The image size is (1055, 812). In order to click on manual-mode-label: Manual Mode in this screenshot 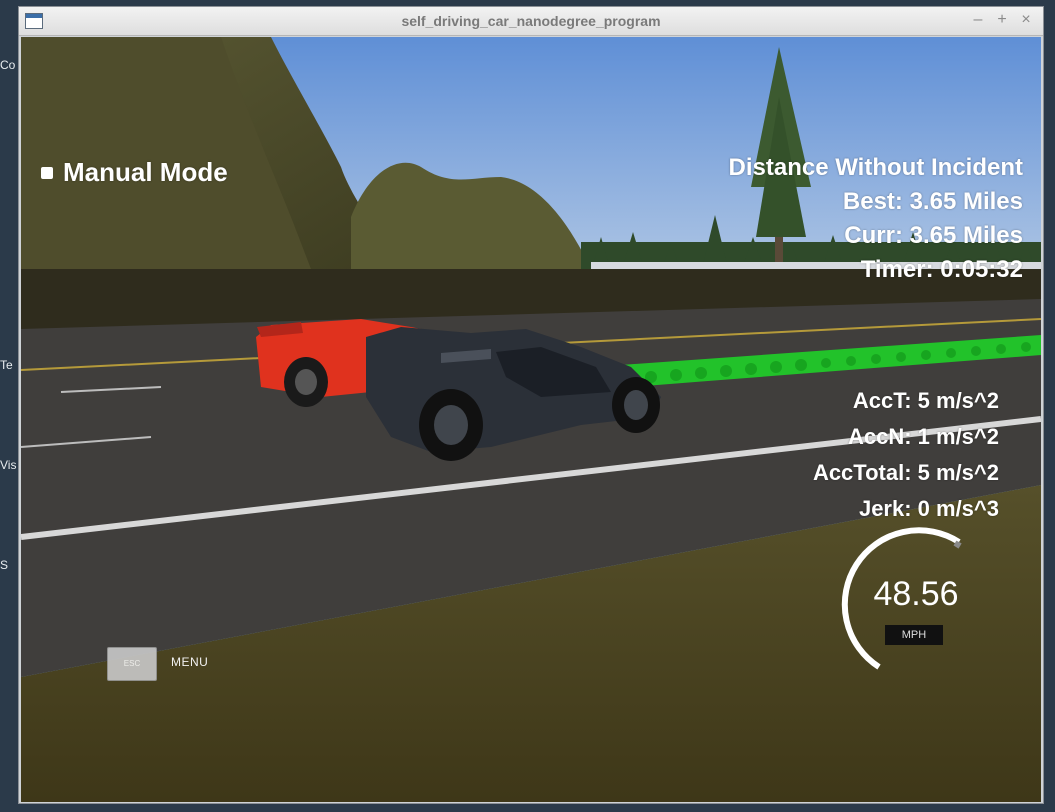, I will do `click(145, 172)`.